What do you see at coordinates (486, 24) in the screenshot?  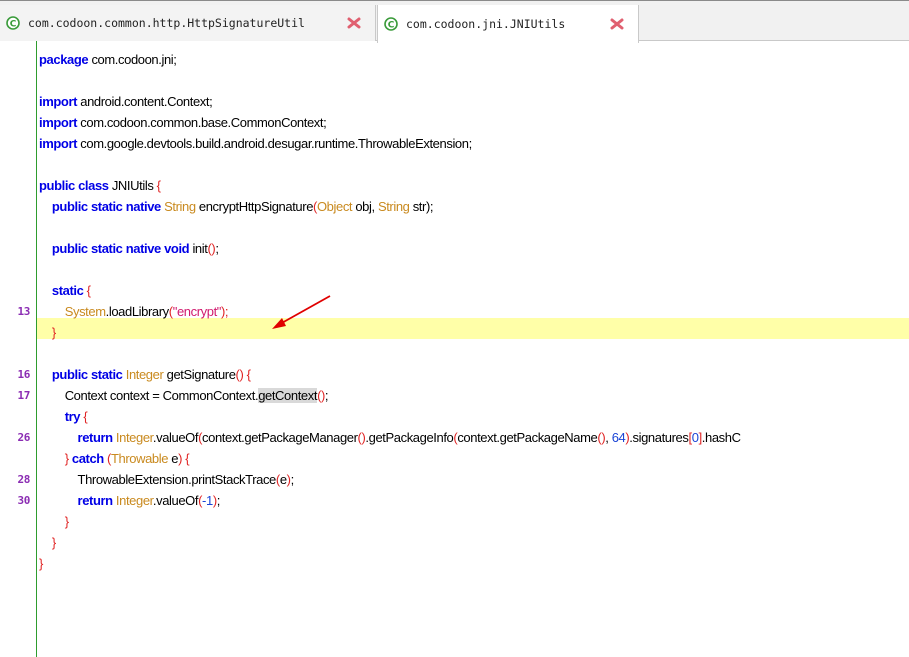 I see `tab-label: com.codoon.jni.JNIUtils` at bounding box center [486, 24].